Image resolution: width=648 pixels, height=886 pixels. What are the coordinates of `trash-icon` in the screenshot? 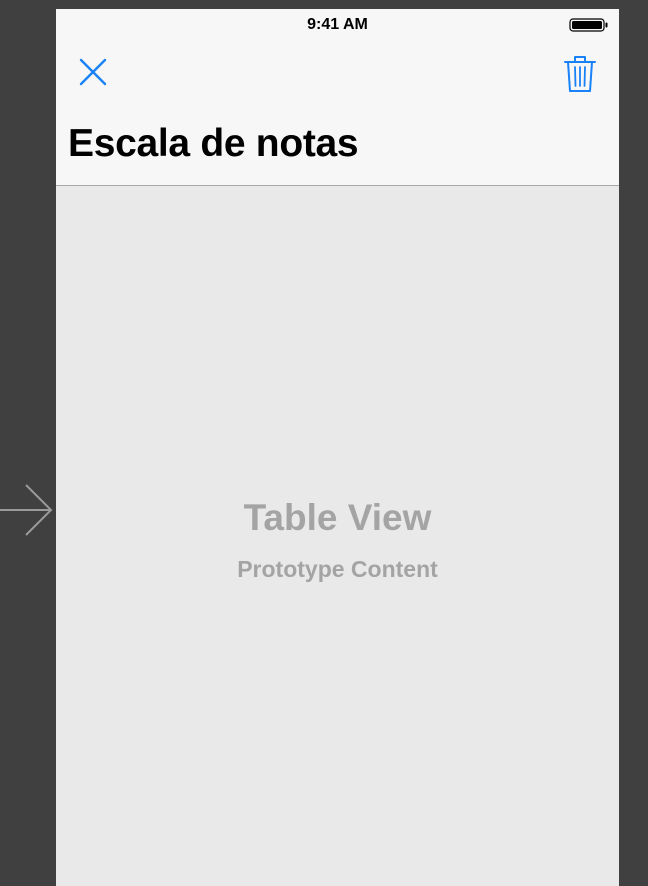 It's located at (580, 74).